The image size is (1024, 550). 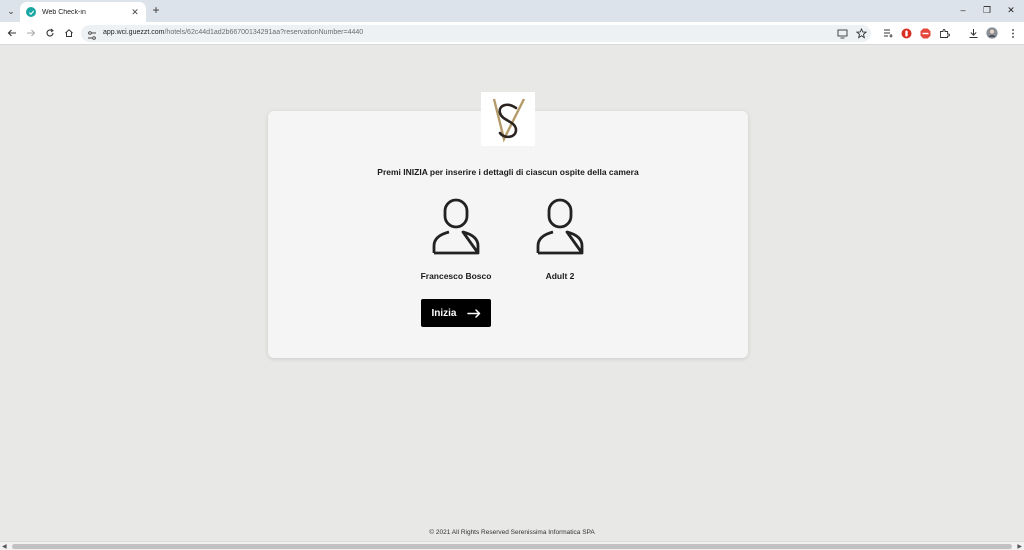 I want to click on url-host: app.wci.guezzt.com, so click(x=134, y=32).